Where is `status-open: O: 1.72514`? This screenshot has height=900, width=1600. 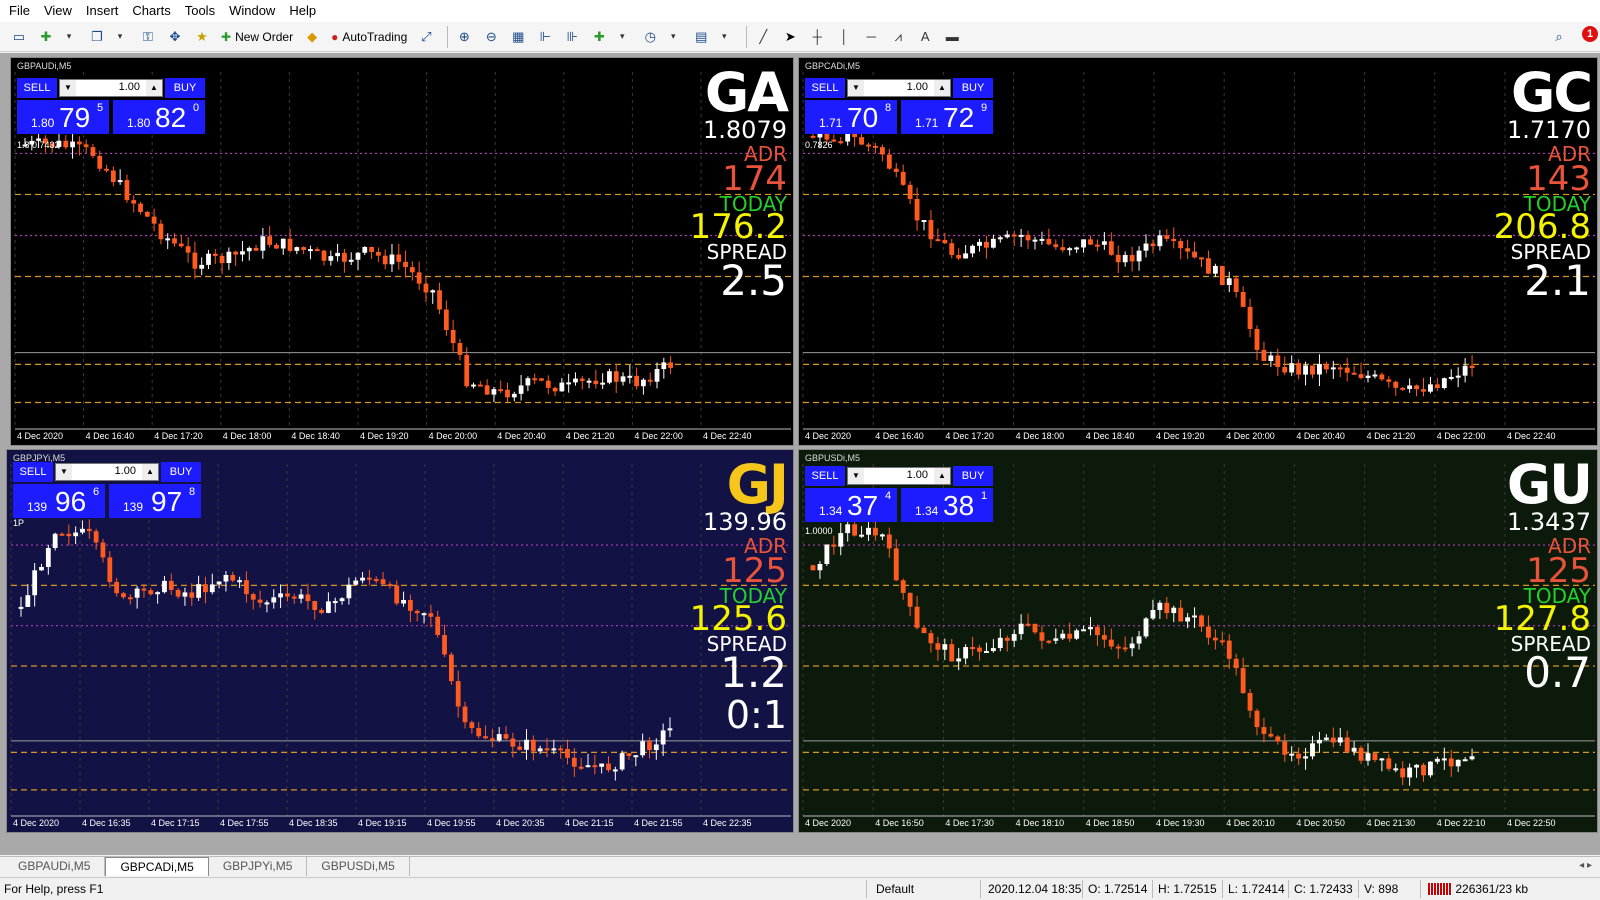 status-open: O: 1.72514 is located at coordinates (1118, 889).